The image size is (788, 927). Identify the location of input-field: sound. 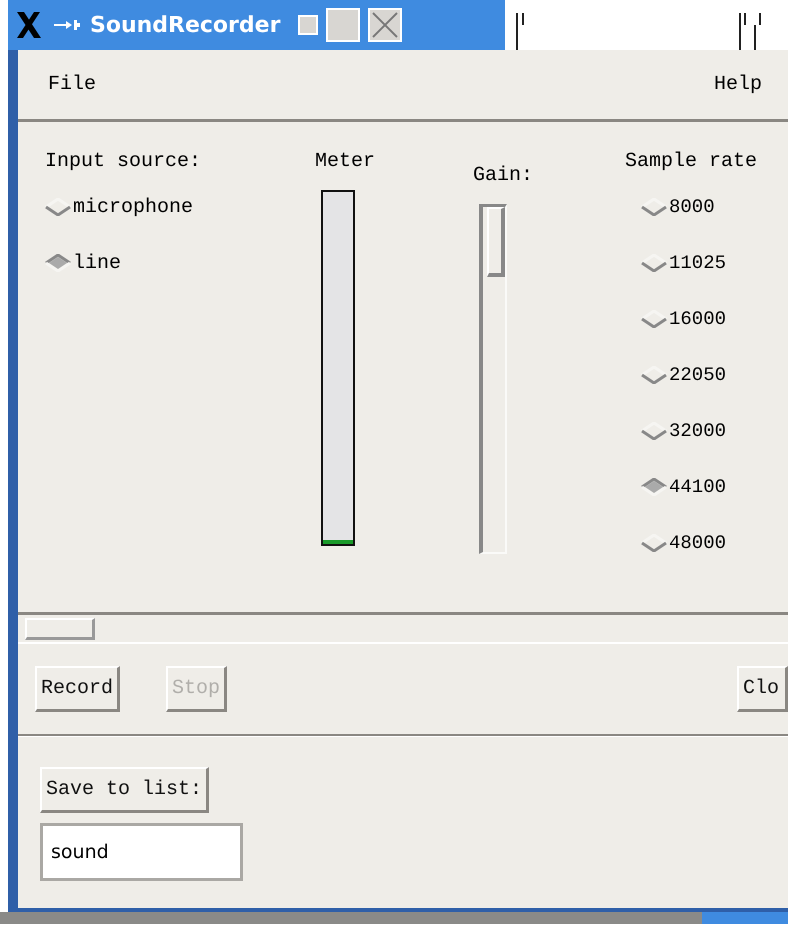
(141, 852).